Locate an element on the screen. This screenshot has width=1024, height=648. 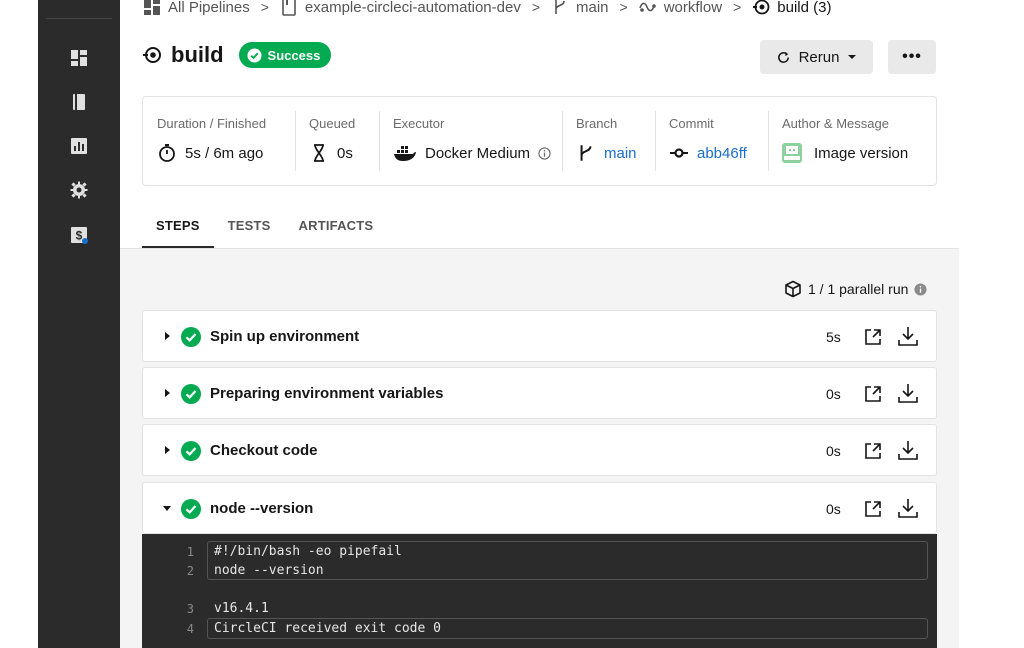
branch-label: Branch is located at coordinates (597, 123).